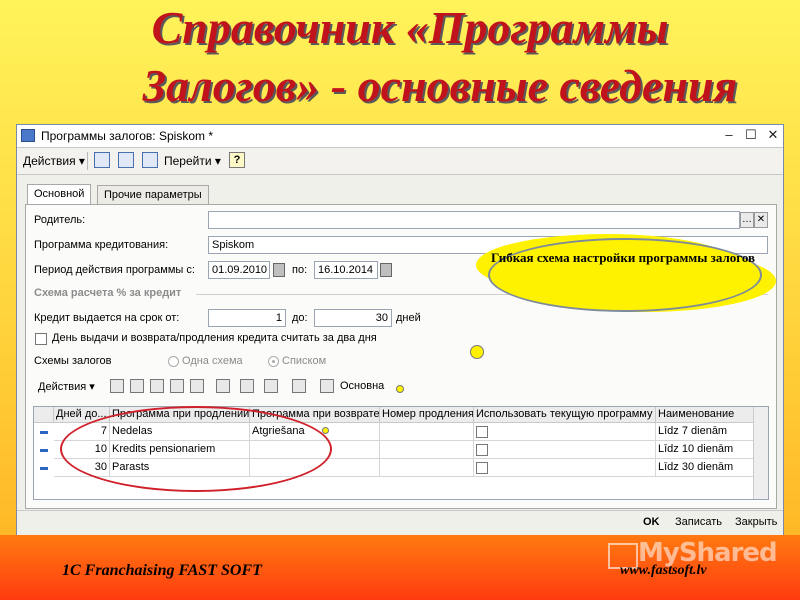 This screenshot has height=600, width=800. I want to click on credit-to-label: до:, so click(300, 318).